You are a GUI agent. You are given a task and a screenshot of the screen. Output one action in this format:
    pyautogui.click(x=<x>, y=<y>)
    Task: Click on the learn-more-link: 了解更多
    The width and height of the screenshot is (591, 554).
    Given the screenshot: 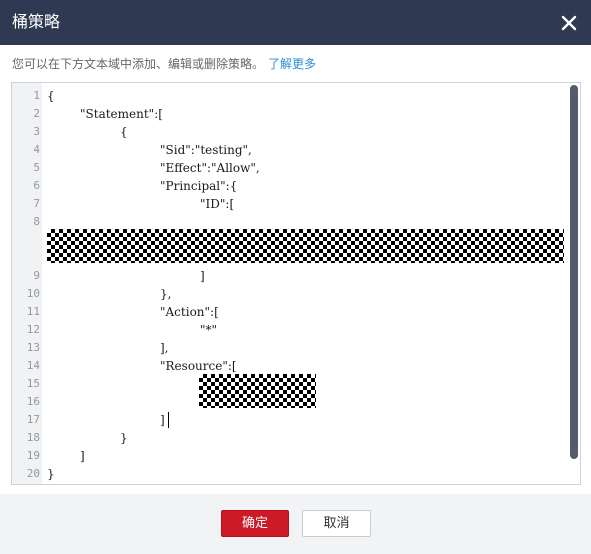 What is the action you would take?
    pyautogui.click(x=292, y=64)
    